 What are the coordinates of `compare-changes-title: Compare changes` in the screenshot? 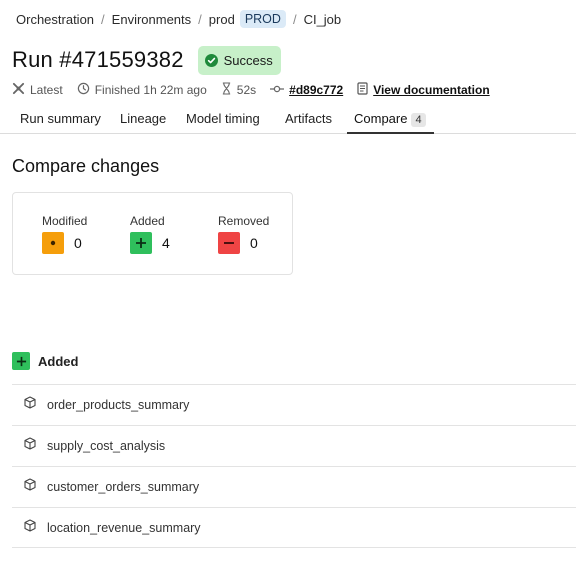 It's located at (86, 166).